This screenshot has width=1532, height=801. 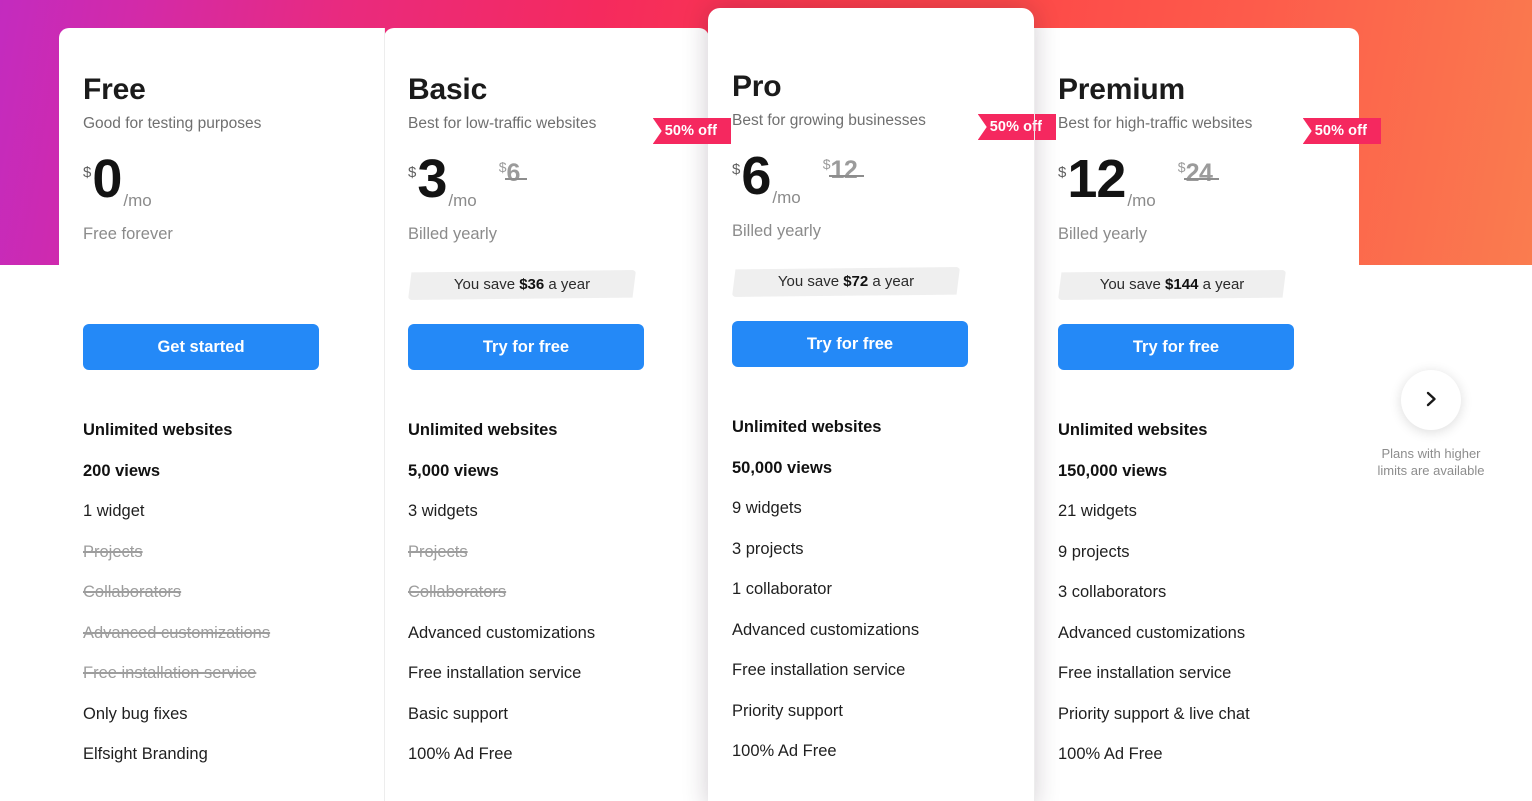 What do you see at coordinates (443, 511) in the screenshot?
I see `feature-item: 3 widgets` at bounding box center [443, 511].